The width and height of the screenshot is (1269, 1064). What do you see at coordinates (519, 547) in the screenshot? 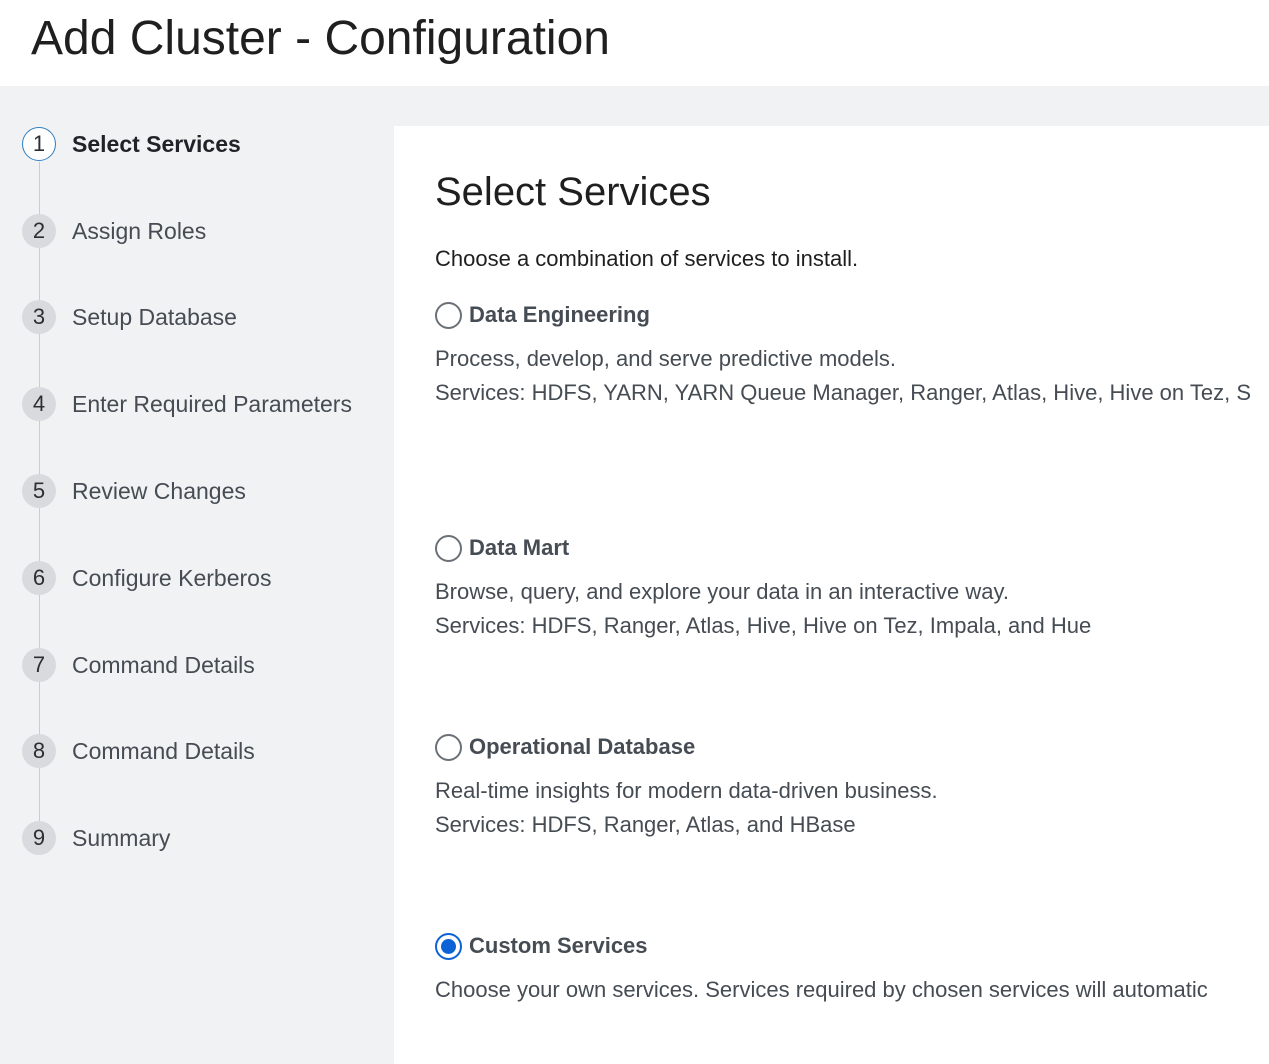
I see `option-name: Data Mart` at bounding box center [519, 547].